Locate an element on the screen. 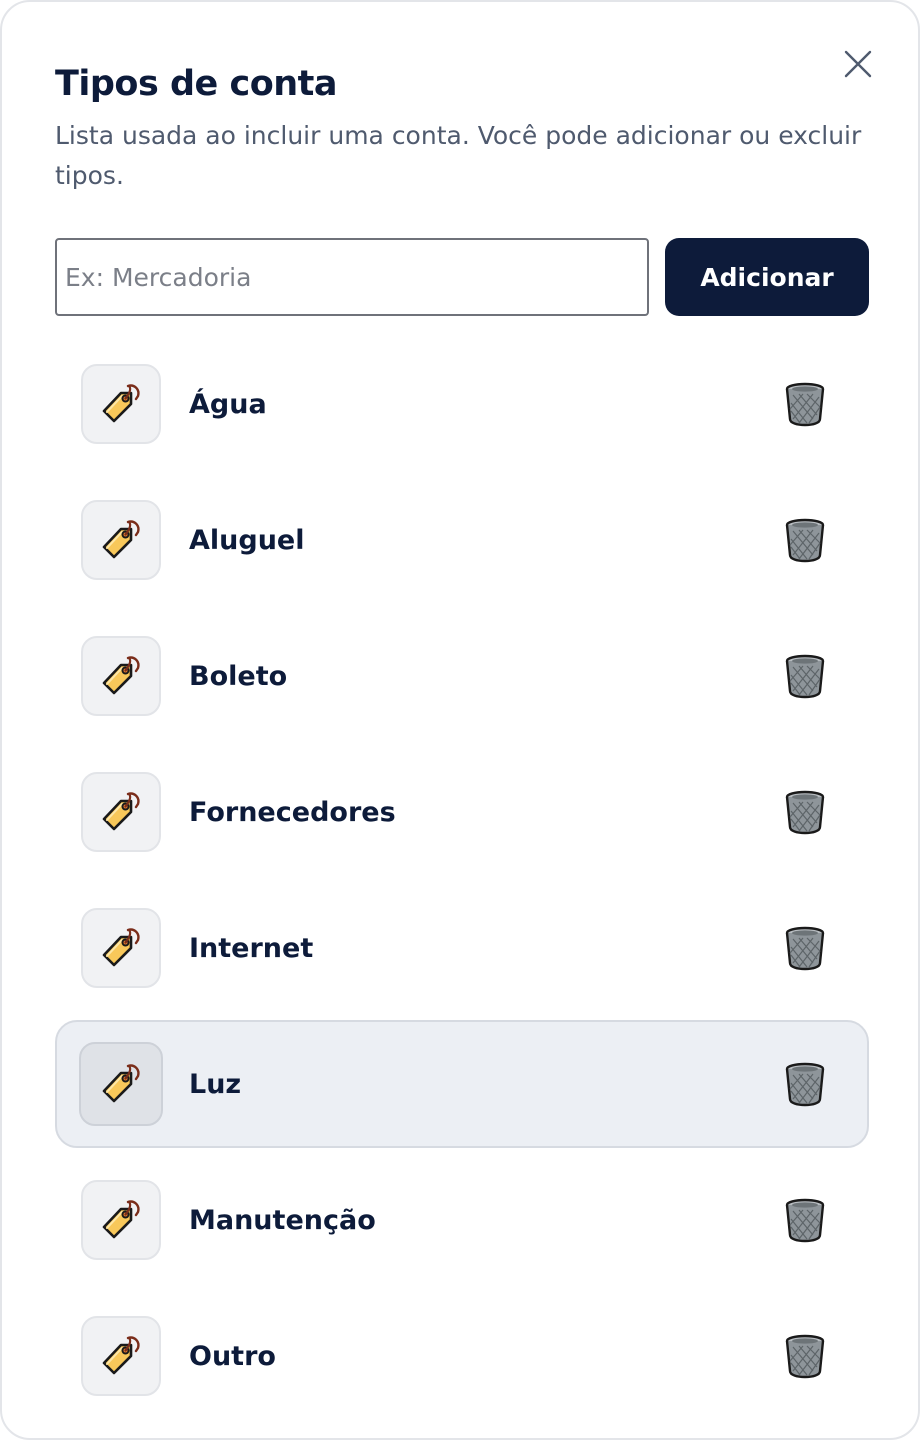 Image resolution: width=920 pixels, height=1440 pixels. list-item-5: Luz is located at coordinates (462, 1084).